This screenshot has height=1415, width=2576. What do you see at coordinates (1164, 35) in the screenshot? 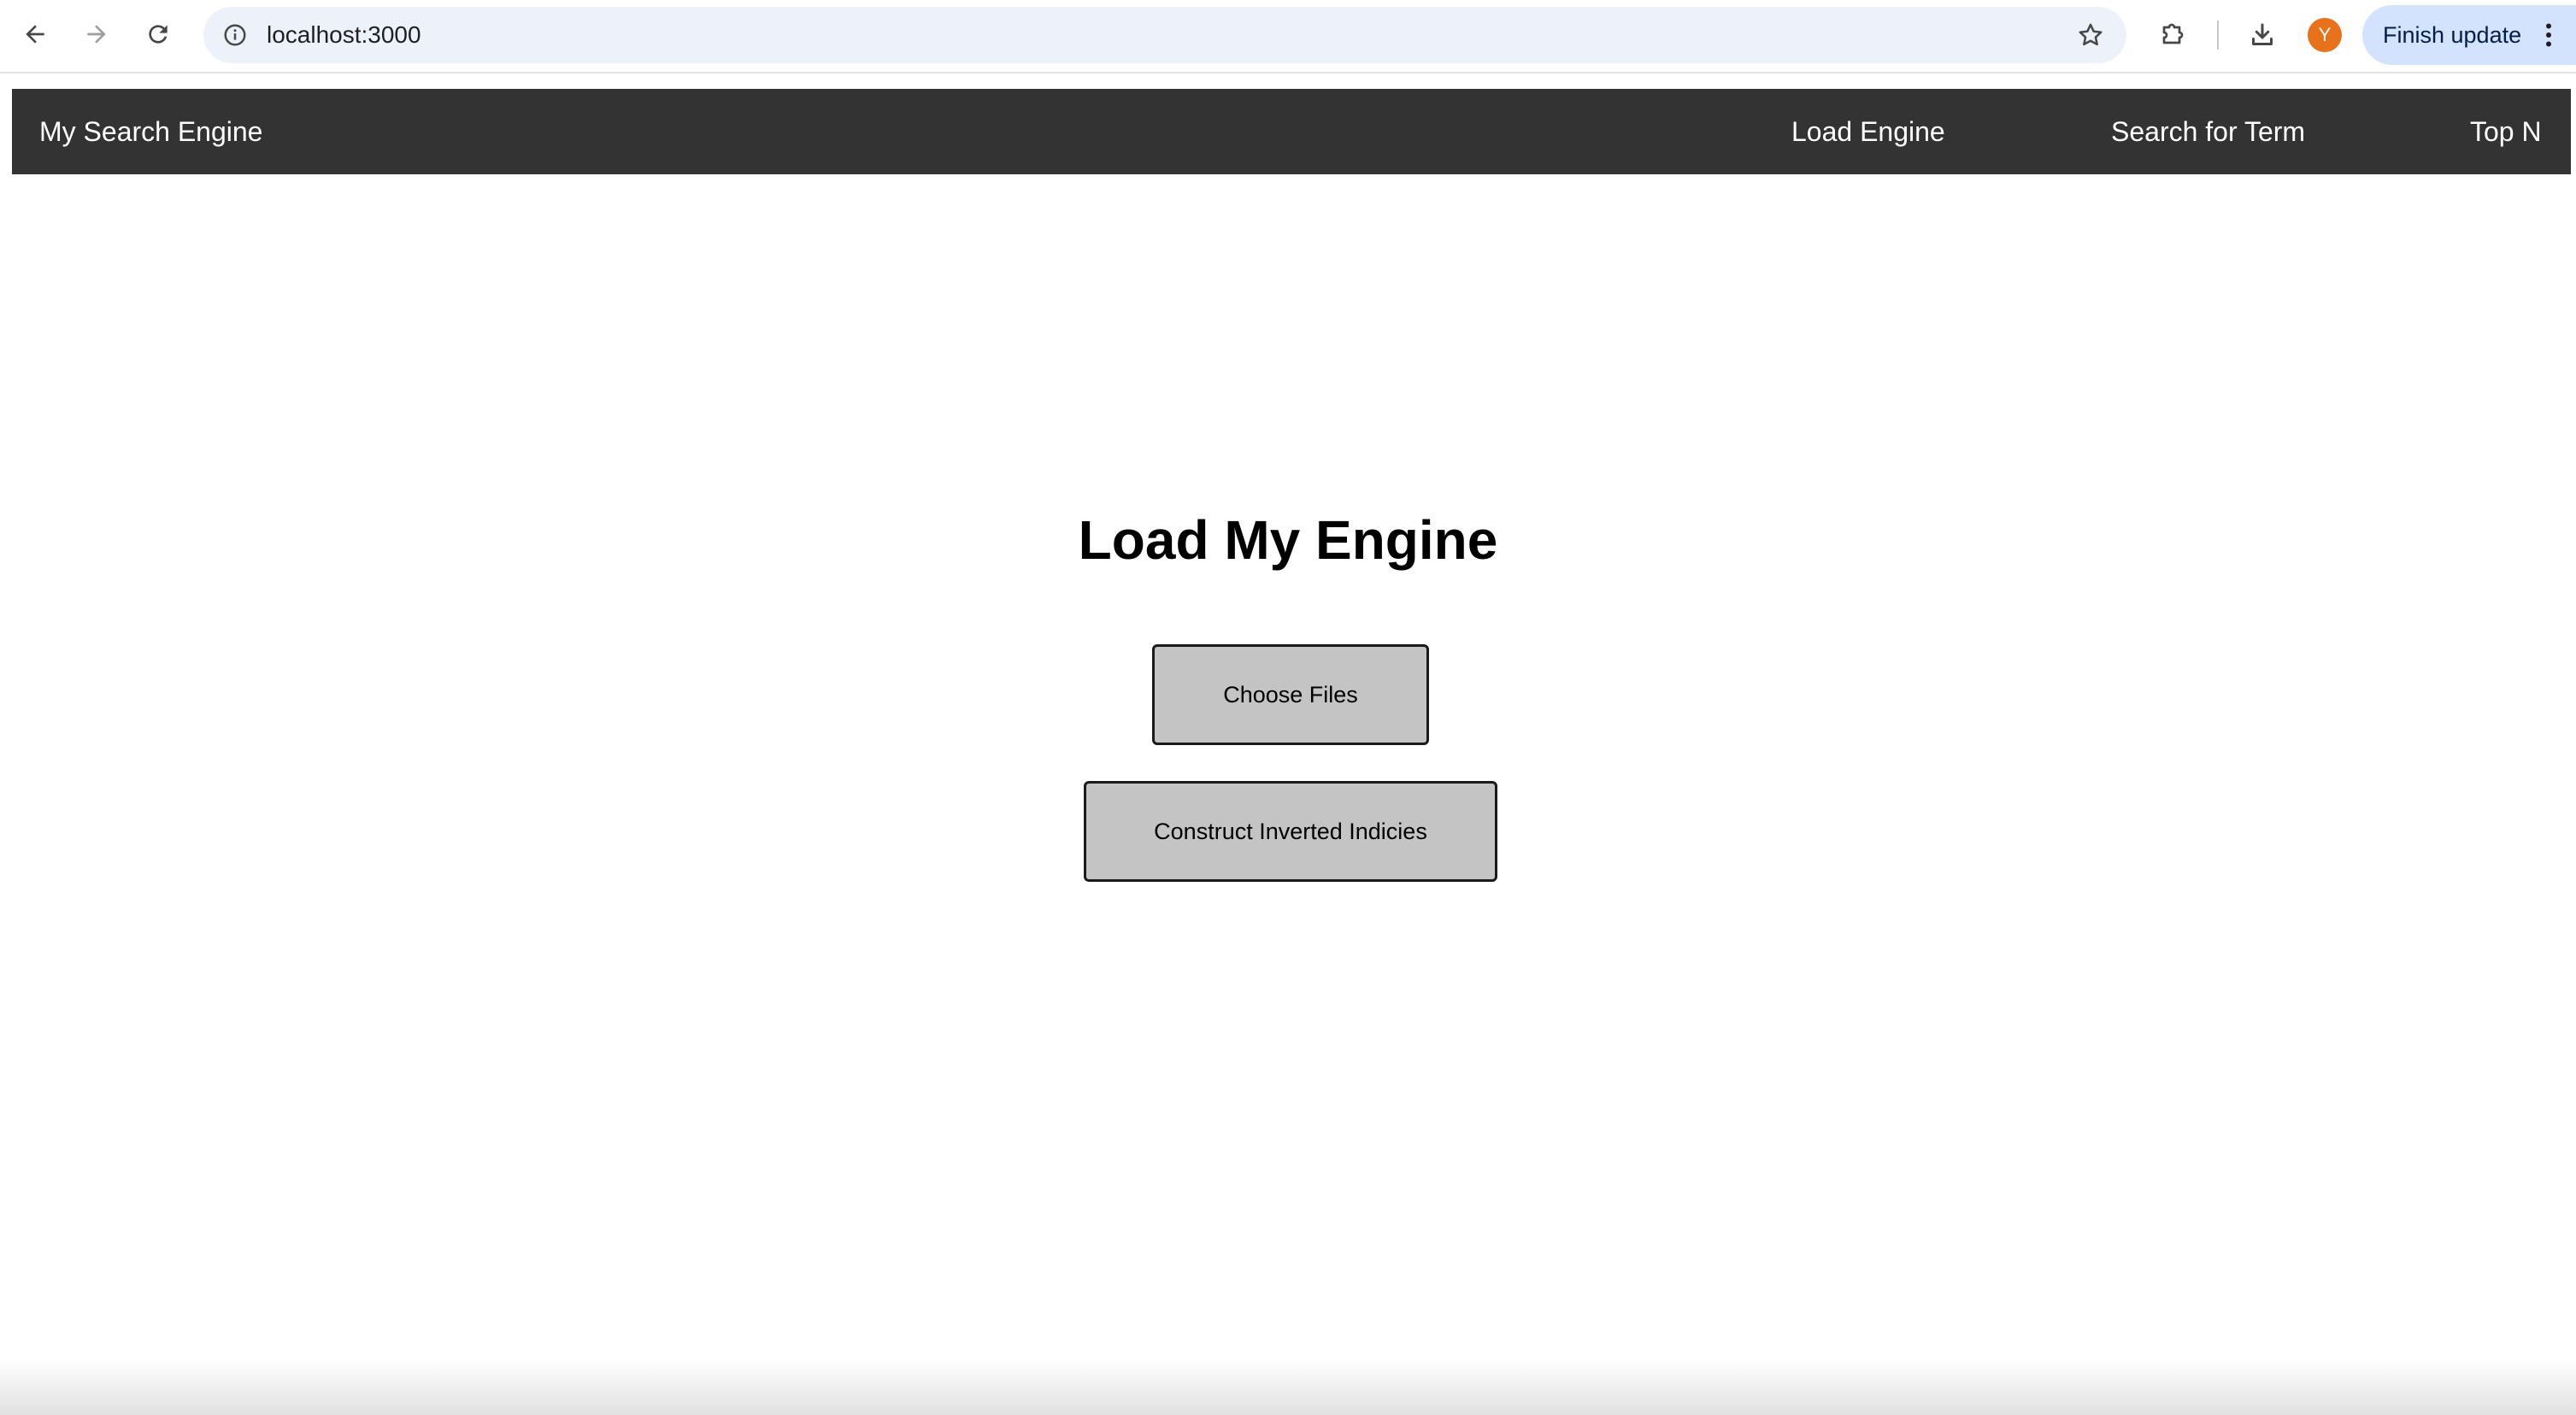
I see `address-bar: localhost:3000` at bounding box center [1164, 35].